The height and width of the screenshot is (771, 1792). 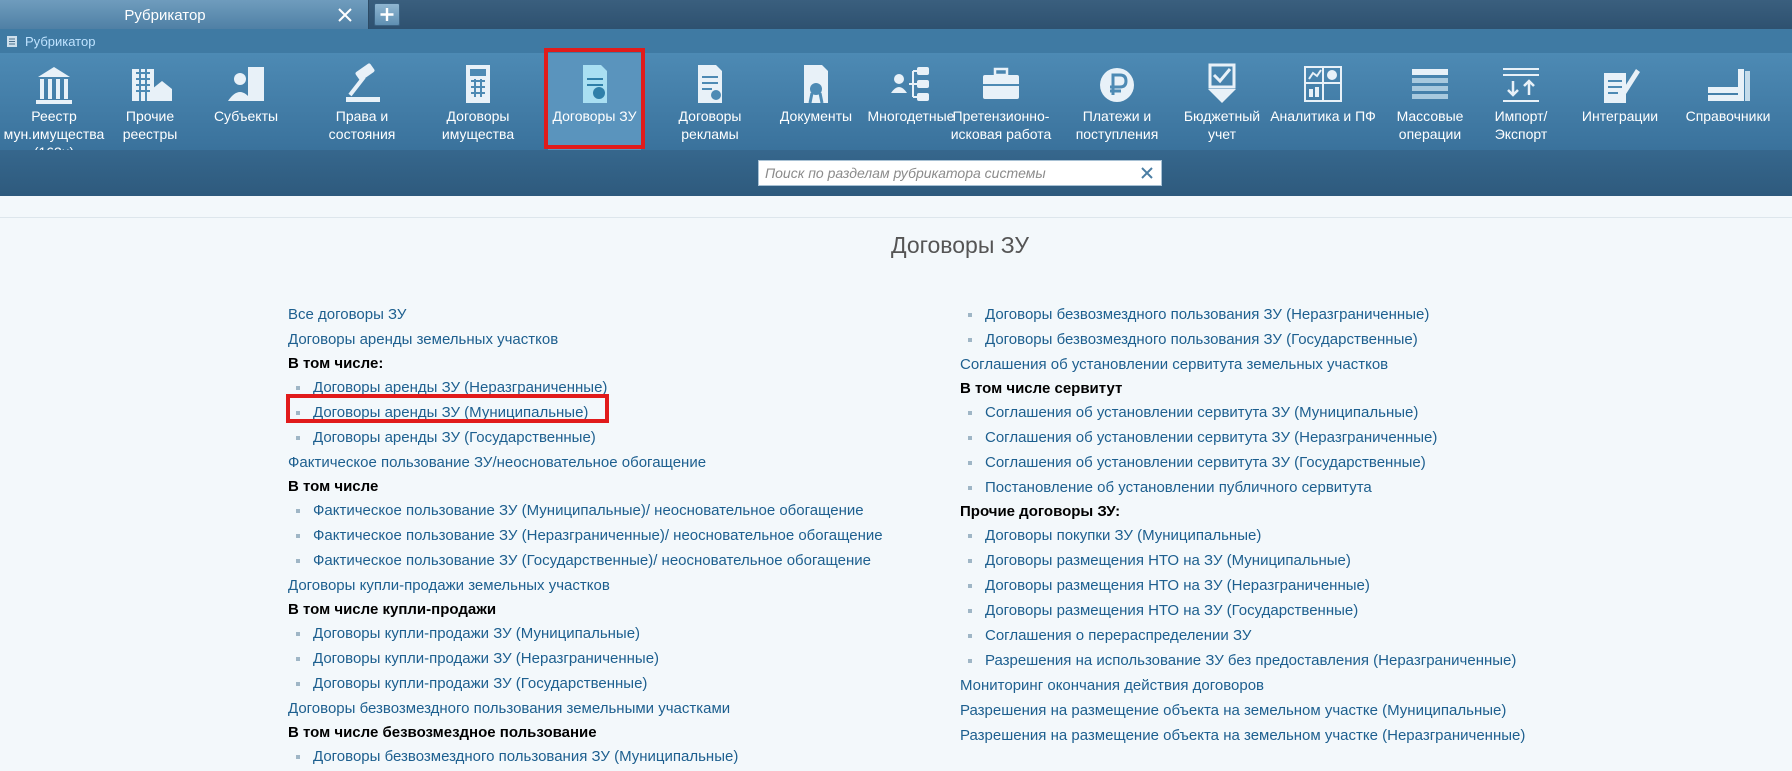 What do you see at coordinates (1323, 84) in the screenshot?
I see `chart-dashboard-icon` at bounding box center [1323, 84].